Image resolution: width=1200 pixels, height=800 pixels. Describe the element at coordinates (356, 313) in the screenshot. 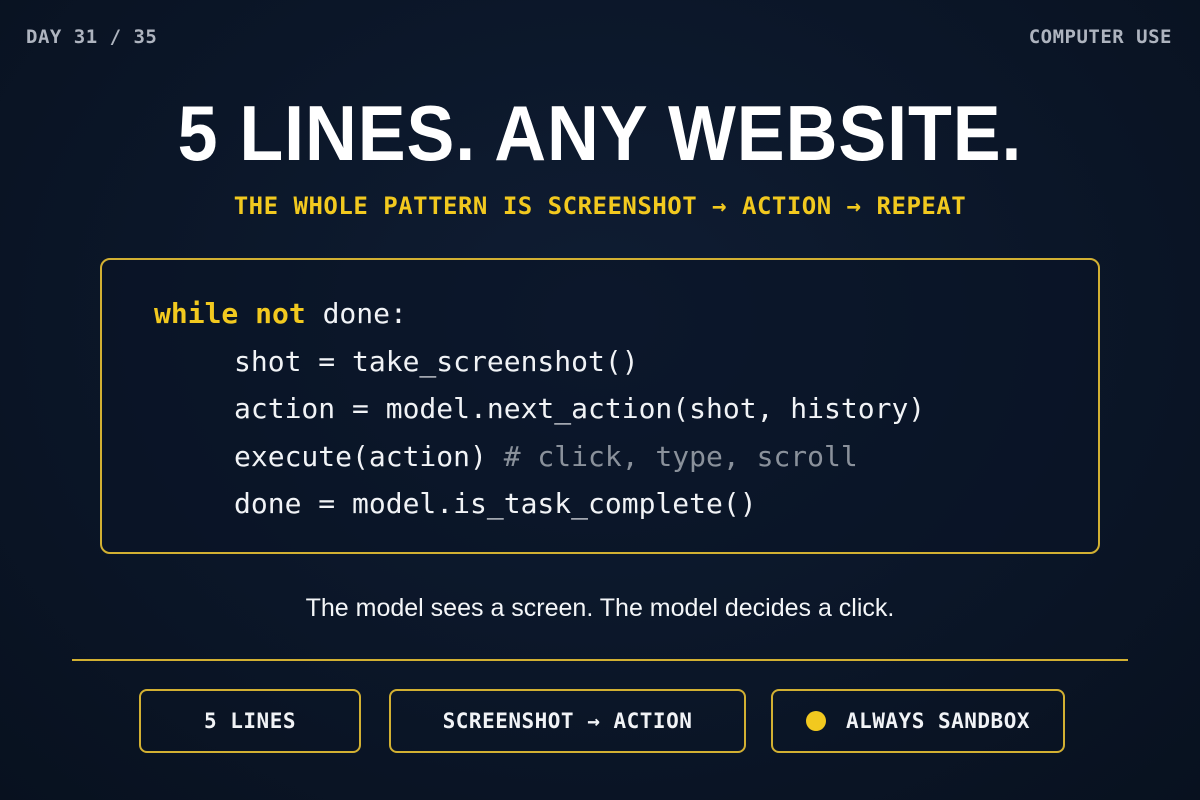

I see `code-text: done:` at that location.